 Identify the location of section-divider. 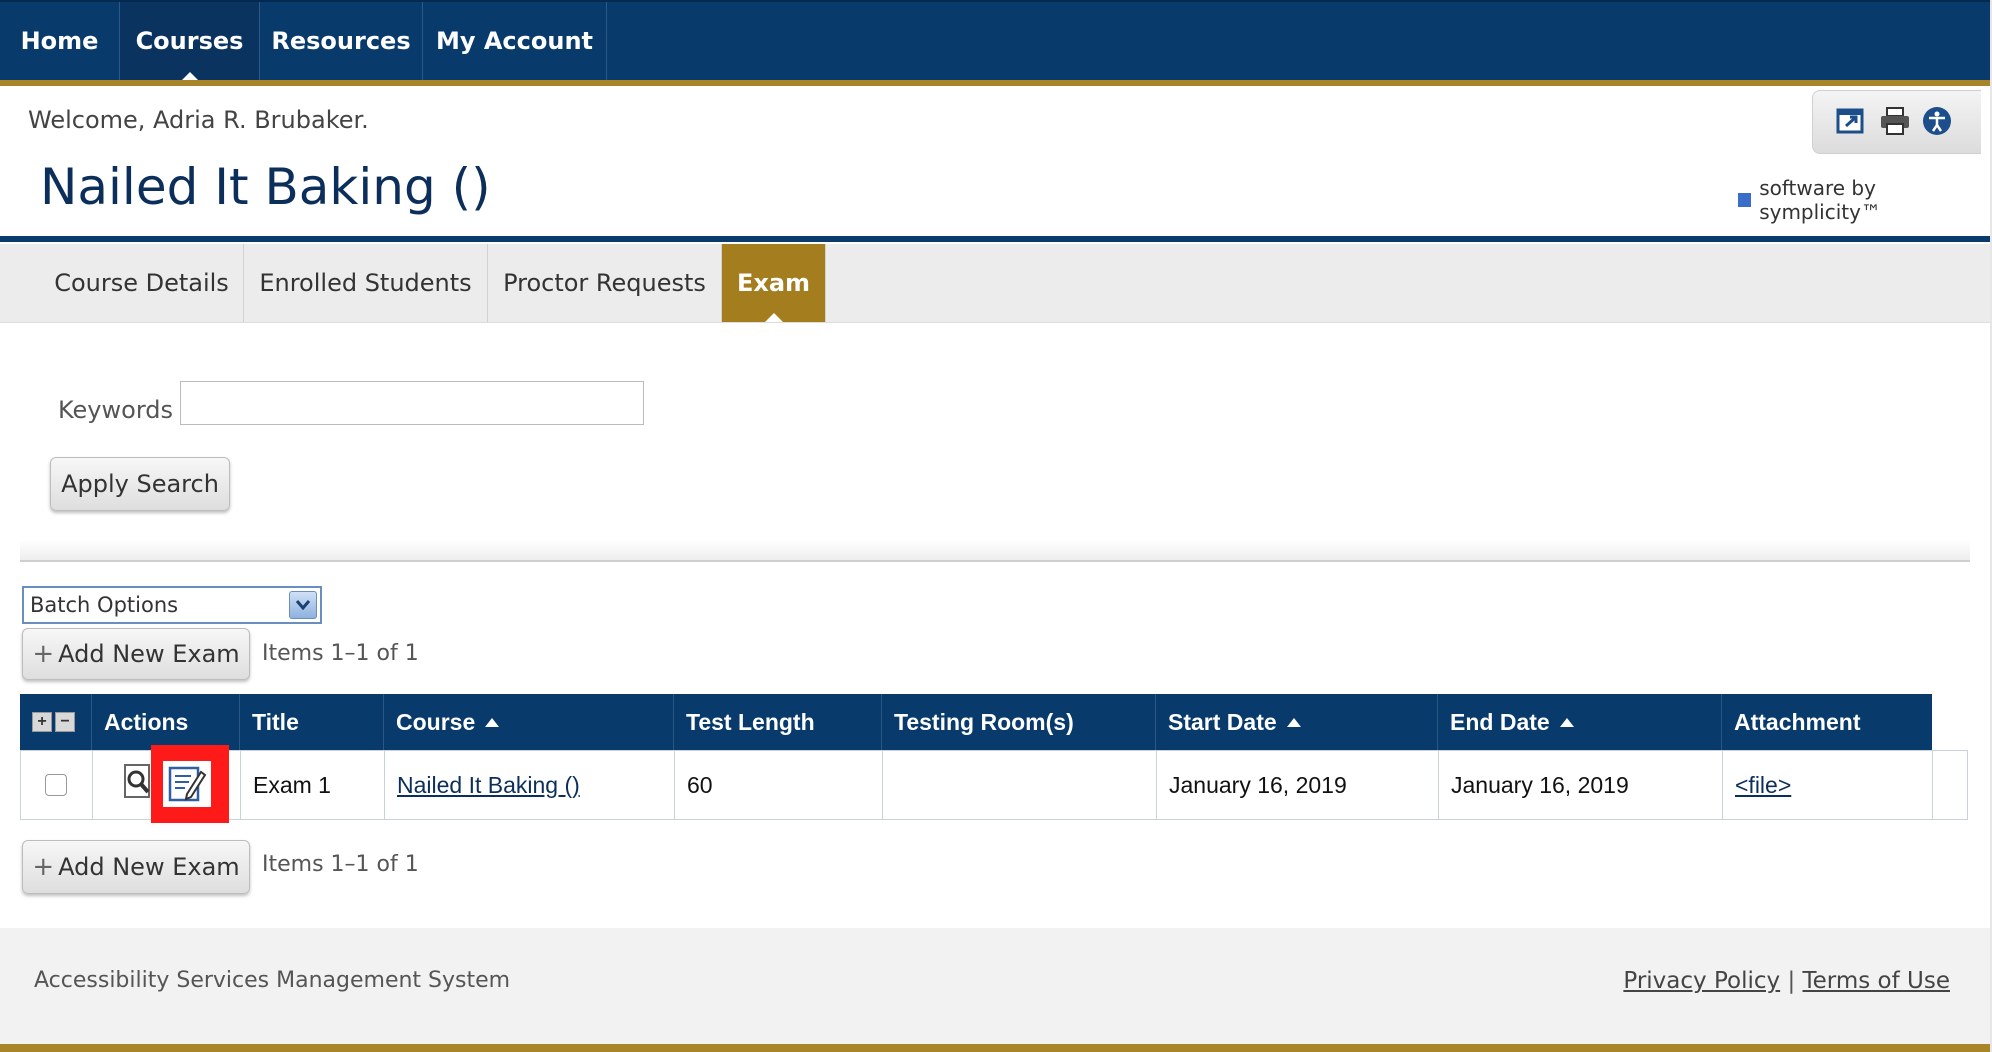
(995, 561).